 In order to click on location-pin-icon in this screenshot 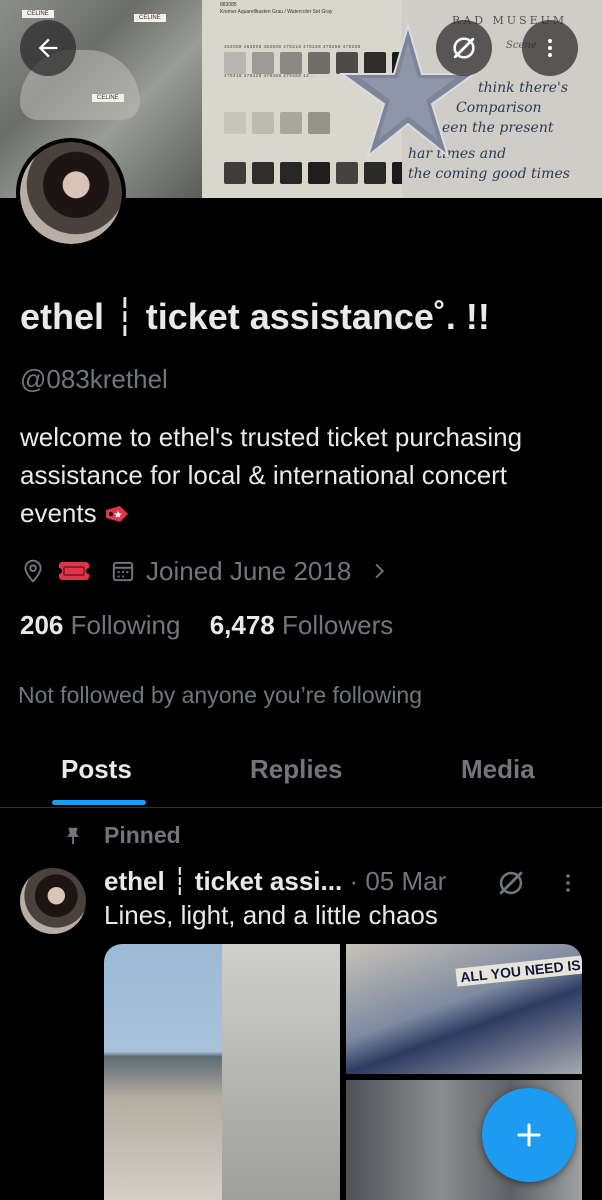, I will do `click(33, 571)`.